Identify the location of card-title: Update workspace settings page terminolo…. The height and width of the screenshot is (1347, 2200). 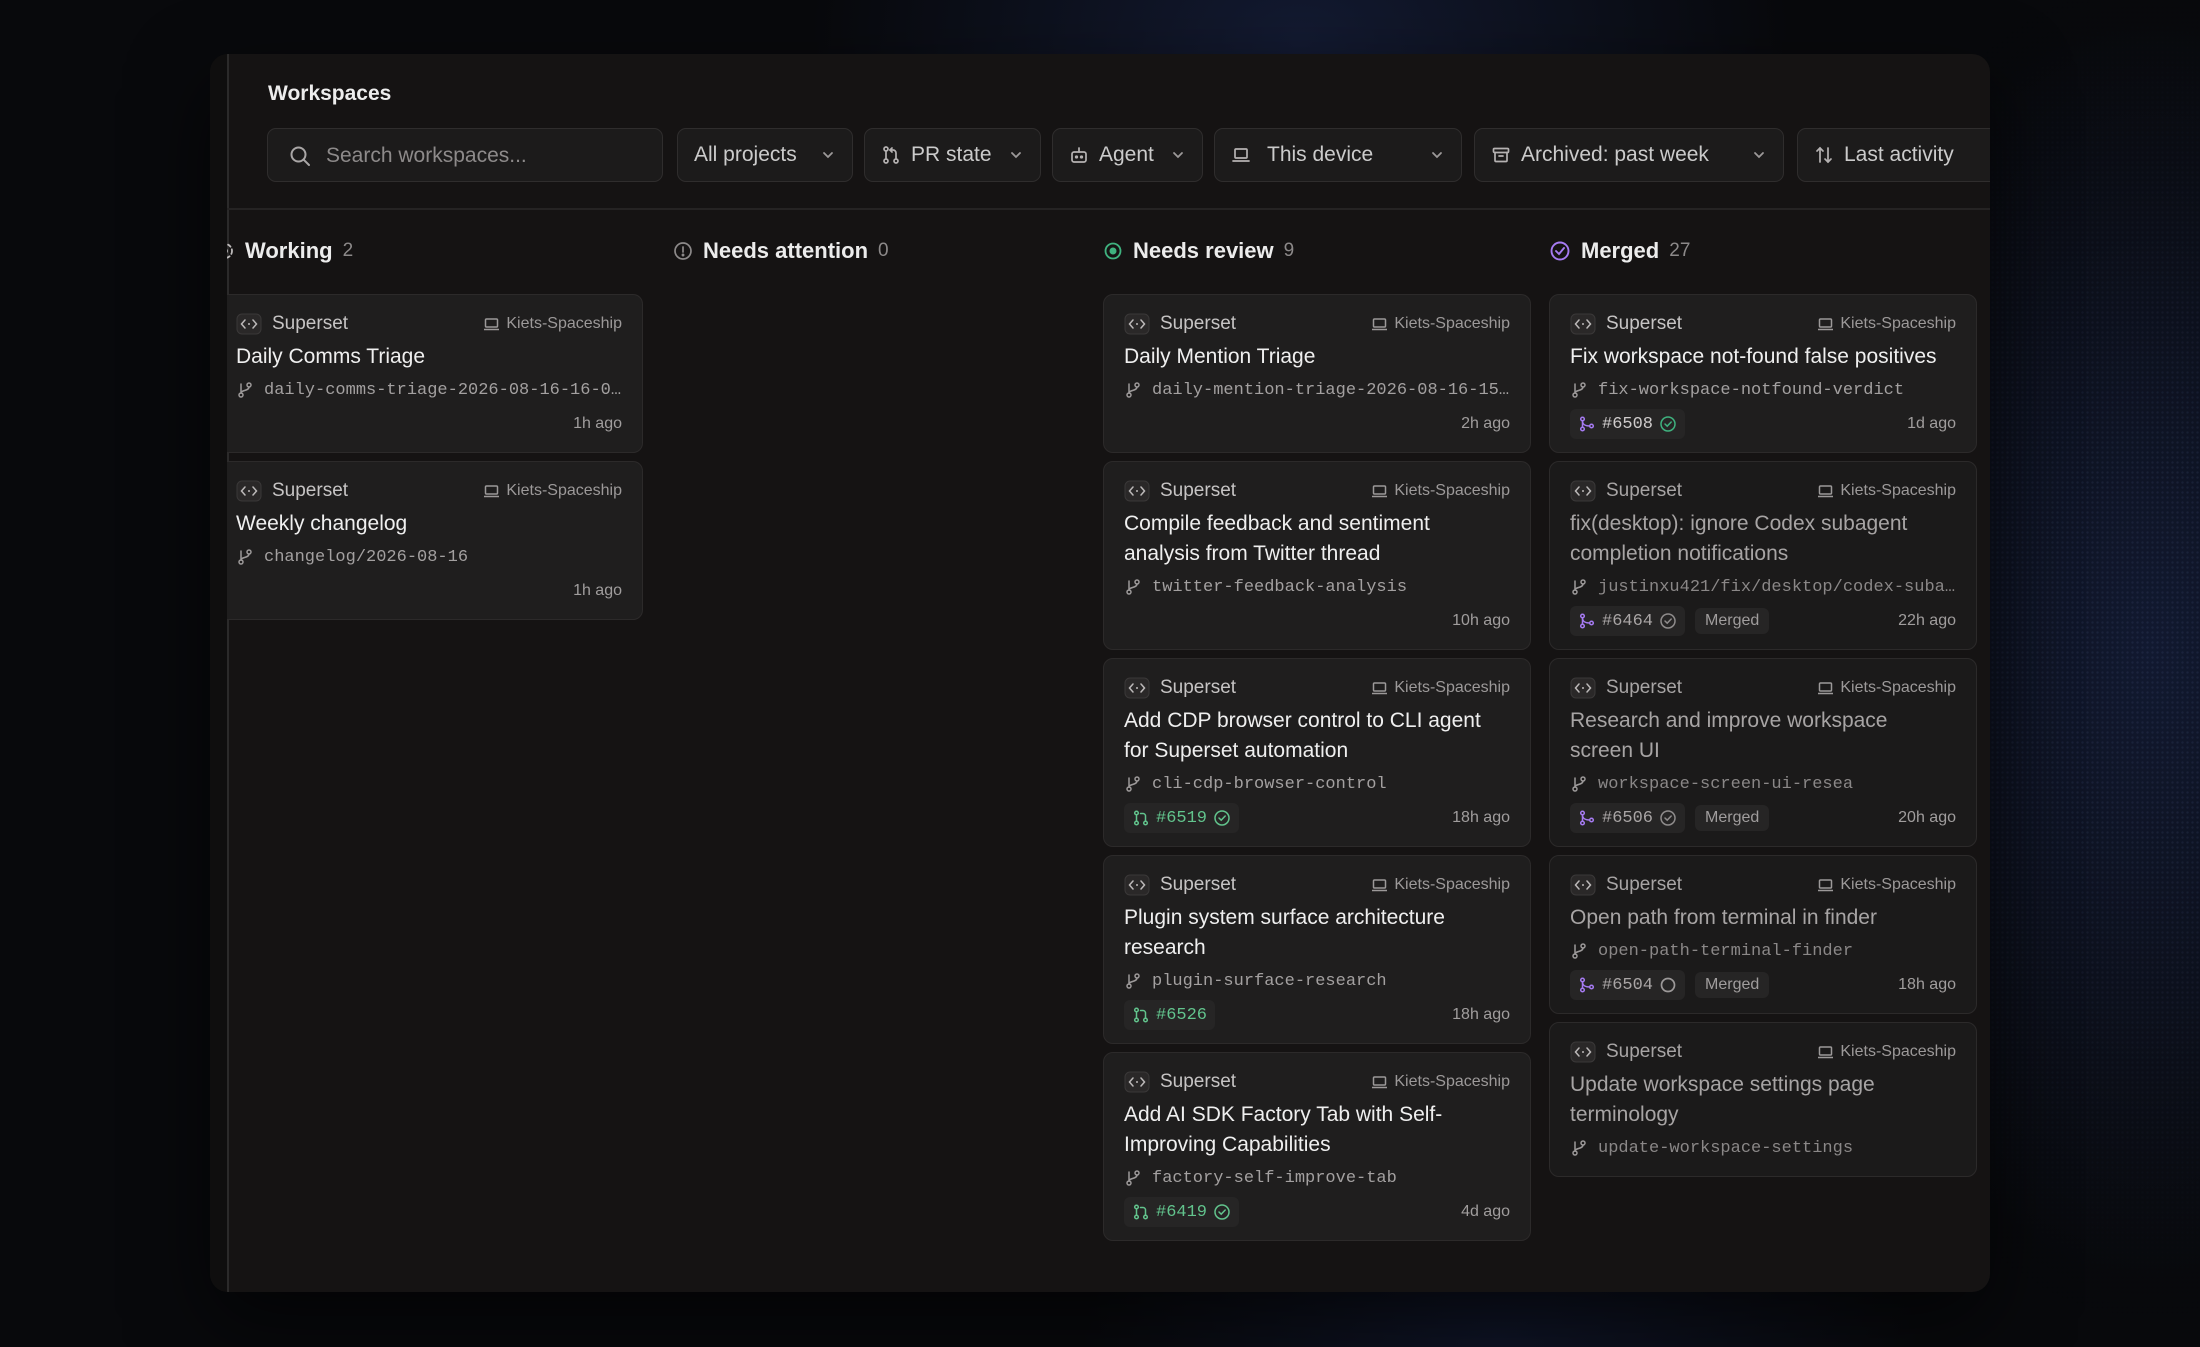
(1722, 1099).